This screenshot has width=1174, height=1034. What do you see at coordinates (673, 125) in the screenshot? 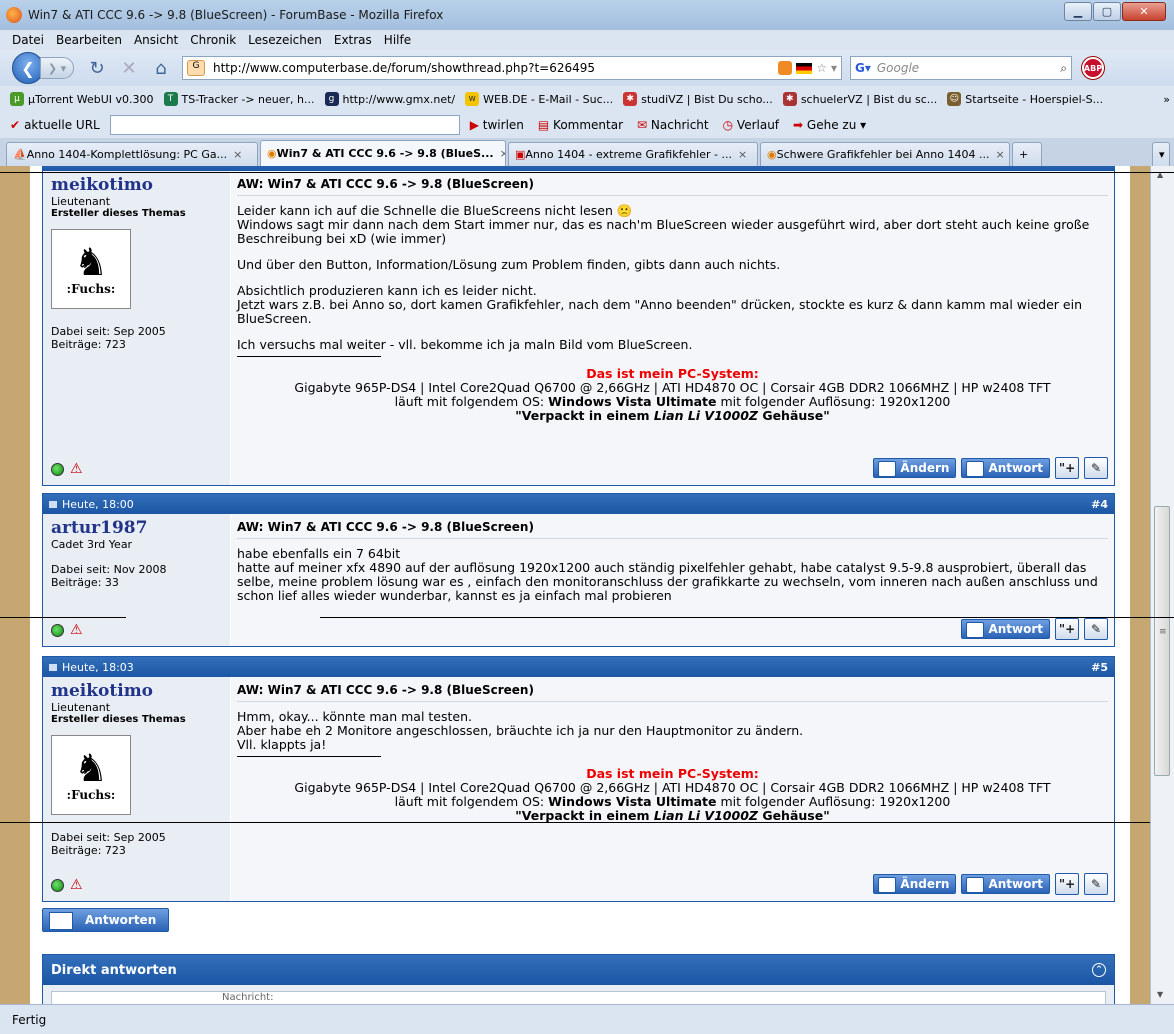
I see `nachricht-button: ✉ Nachricht` at bounding box center [673, 125].